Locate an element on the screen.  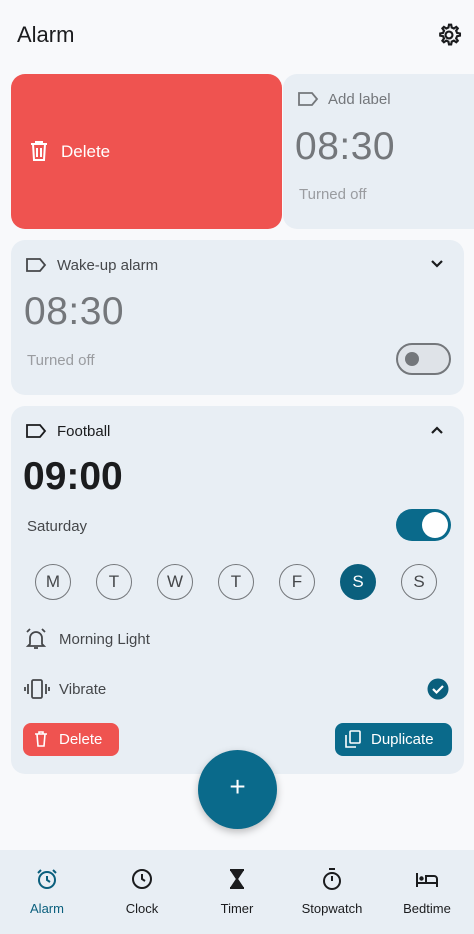
swipe-delete-action is located at coordinates (146, 151).